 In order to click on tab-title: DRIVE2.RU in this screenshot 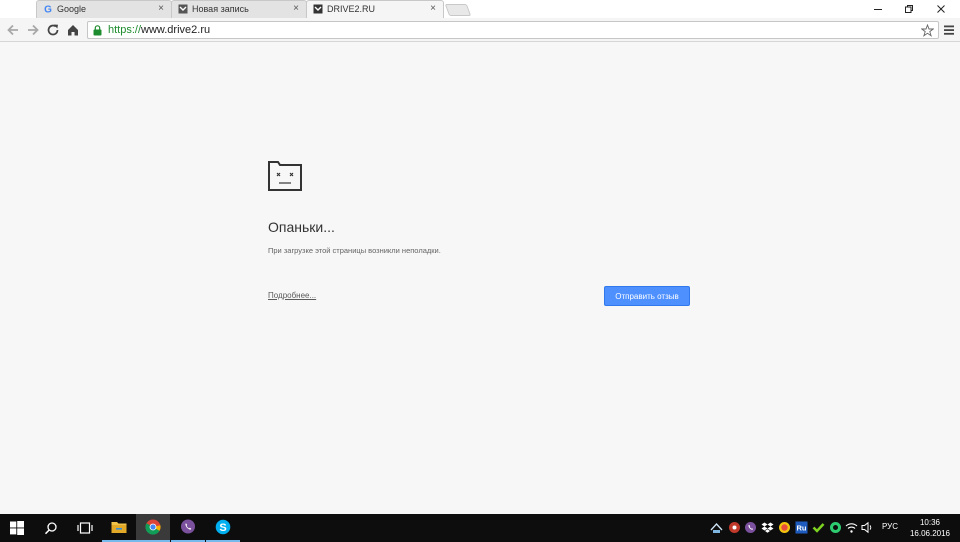, I will do `click(351, 9)`.